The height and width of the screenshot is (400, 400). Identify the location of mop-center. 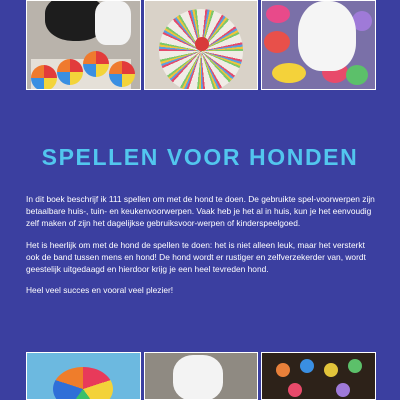
(201, 44).